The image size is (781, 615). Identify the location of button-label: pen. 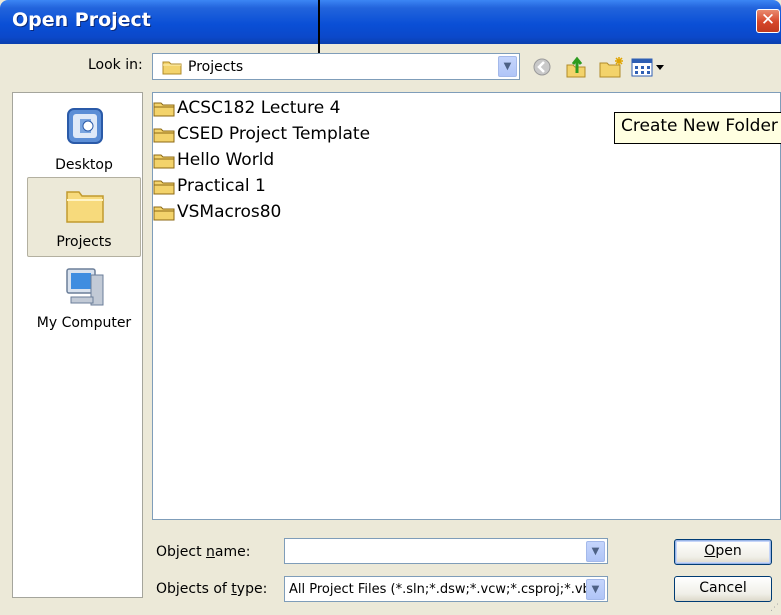
(728, 551).